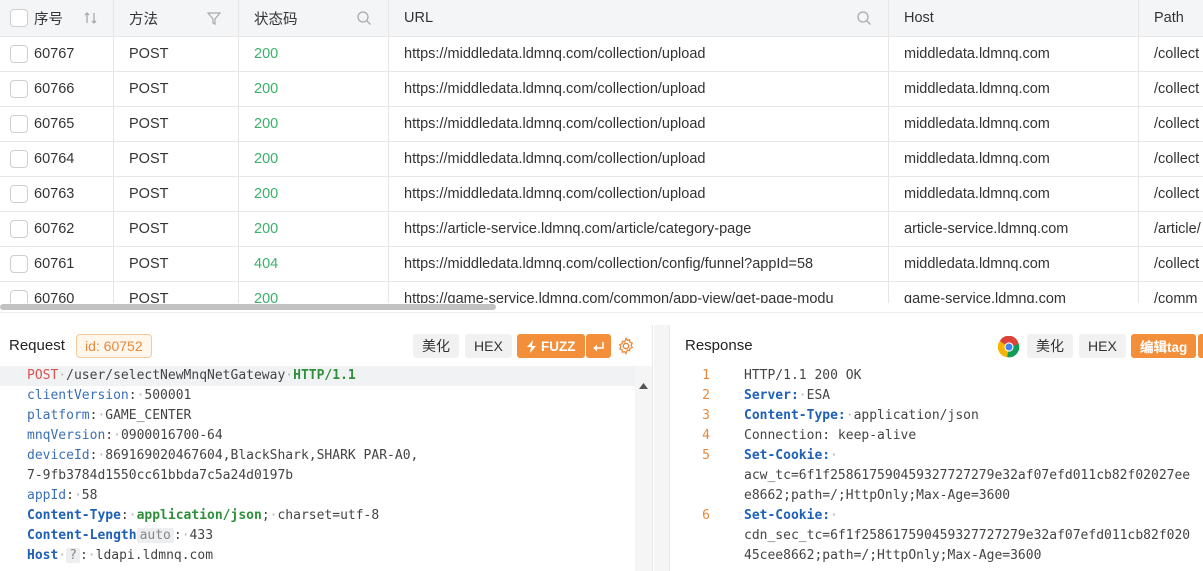 This screenshot has height=571, width=1203. What do you see at coordinates (1171, 18) in the screenshot?
I see `header-path: Path` at bounding box center [1171, 18].